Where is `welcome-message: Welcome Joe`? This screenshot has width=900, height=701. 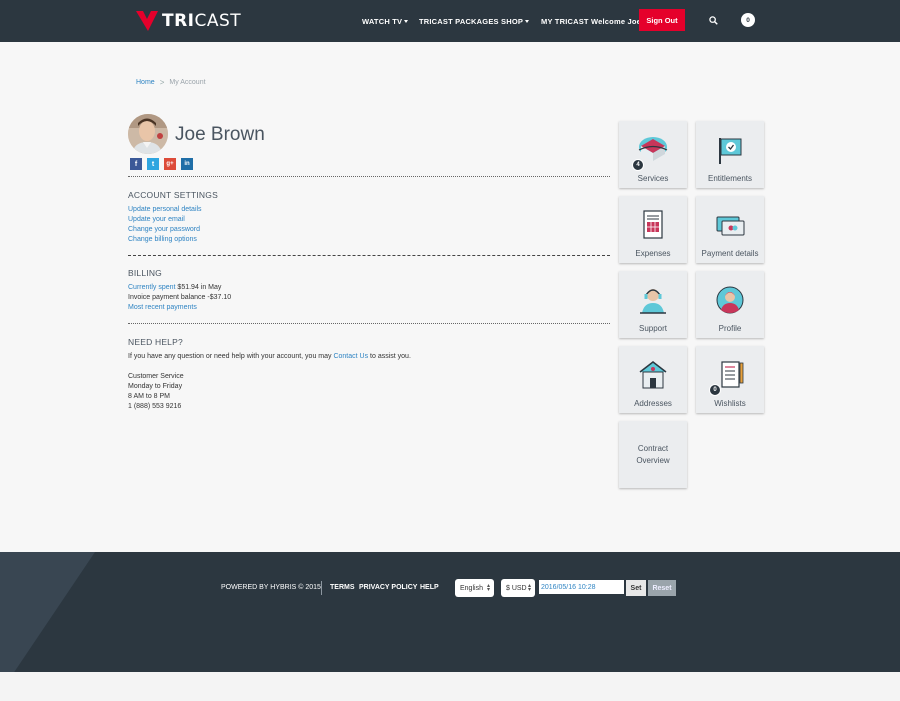
welcome-message: Welcome Joe is located at coordinates (616, 21).